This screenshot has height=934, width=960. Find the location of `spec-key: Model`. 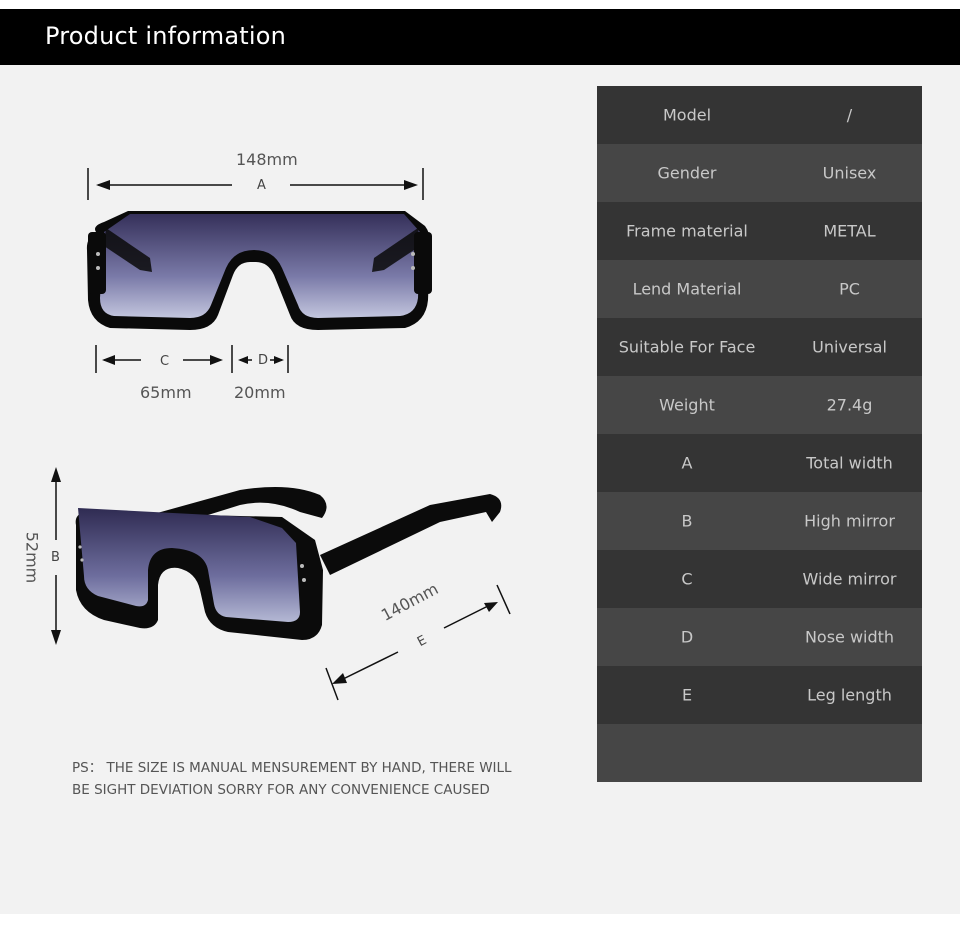

spec-key: Model is located at coordinates (687, 115).